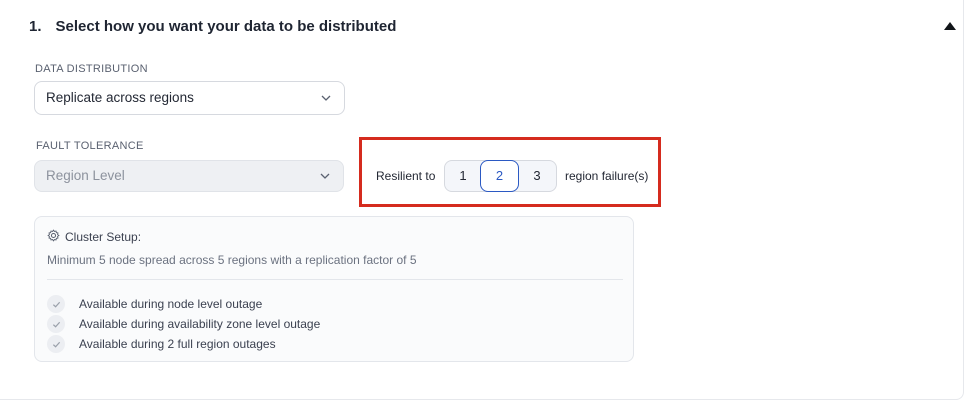 This screenshot has height=409, width=964. I want to click on region-failure-selector: 1 2 3, so click(500, 176).